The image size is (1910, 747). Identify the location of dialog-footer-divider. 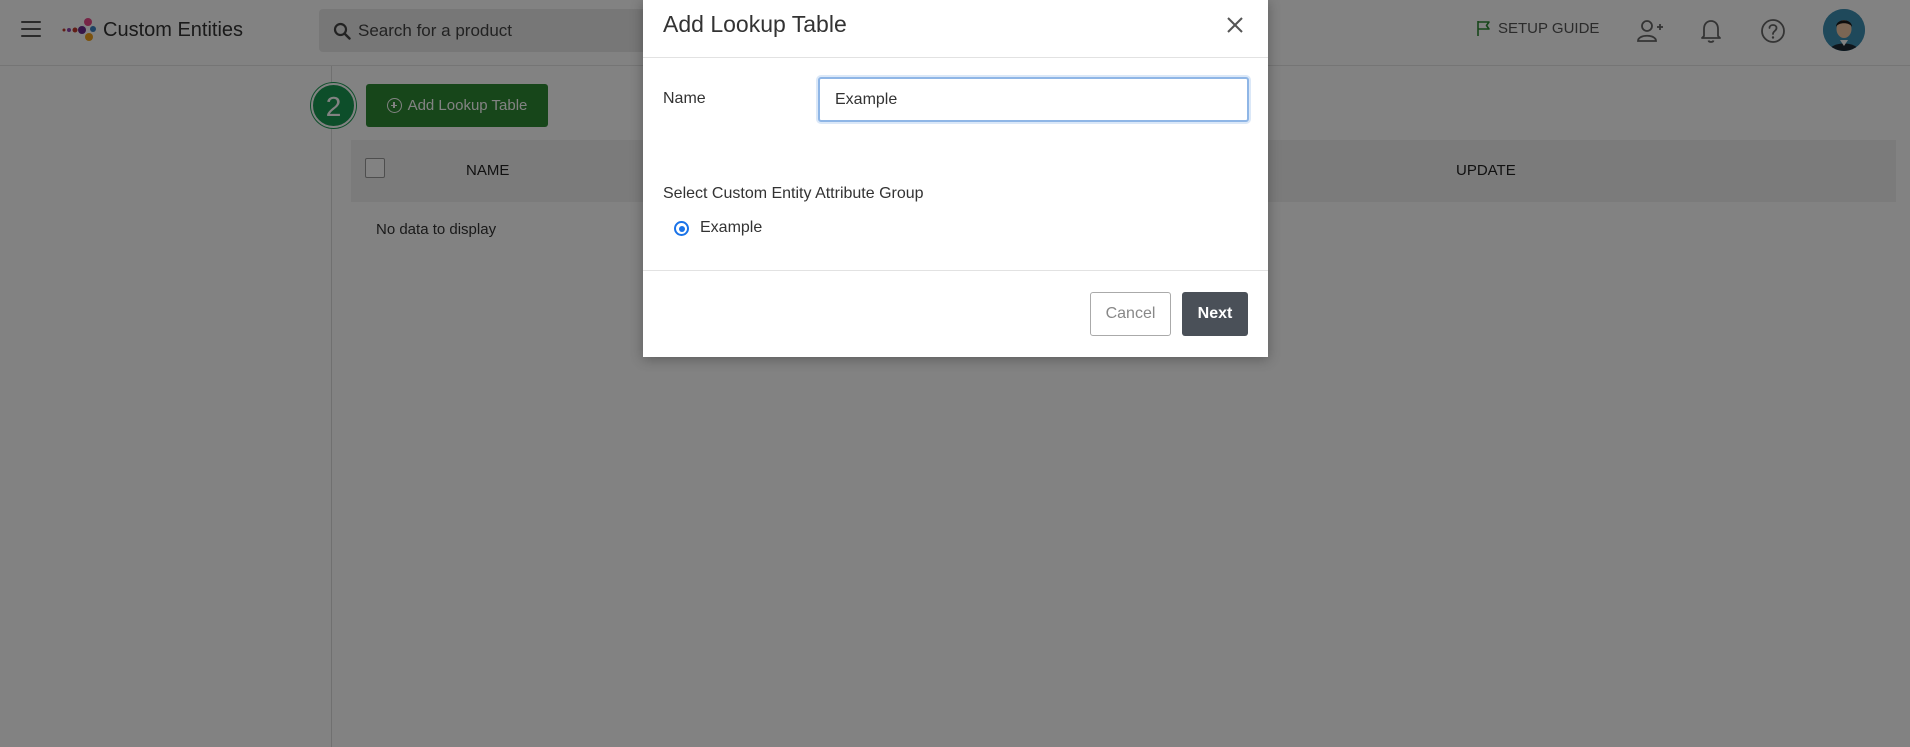
(955, 270).